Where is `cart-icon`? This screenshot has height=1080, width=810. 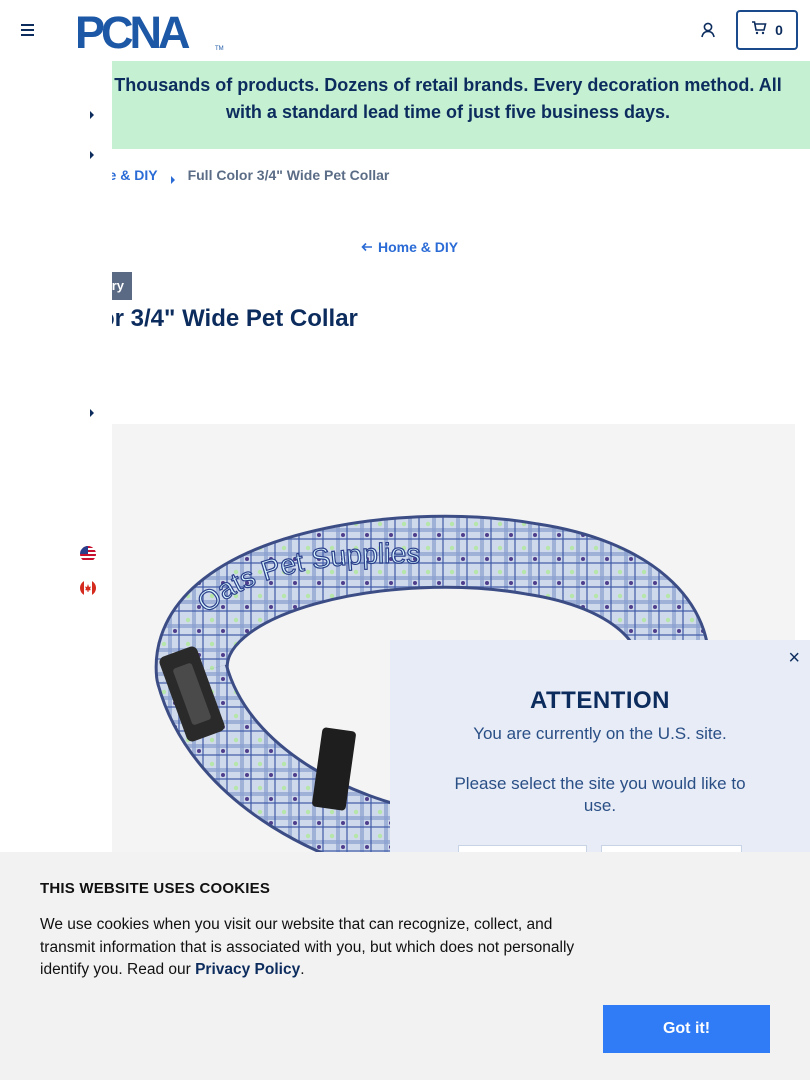 cart-icon is located at coordinates (759, 30).